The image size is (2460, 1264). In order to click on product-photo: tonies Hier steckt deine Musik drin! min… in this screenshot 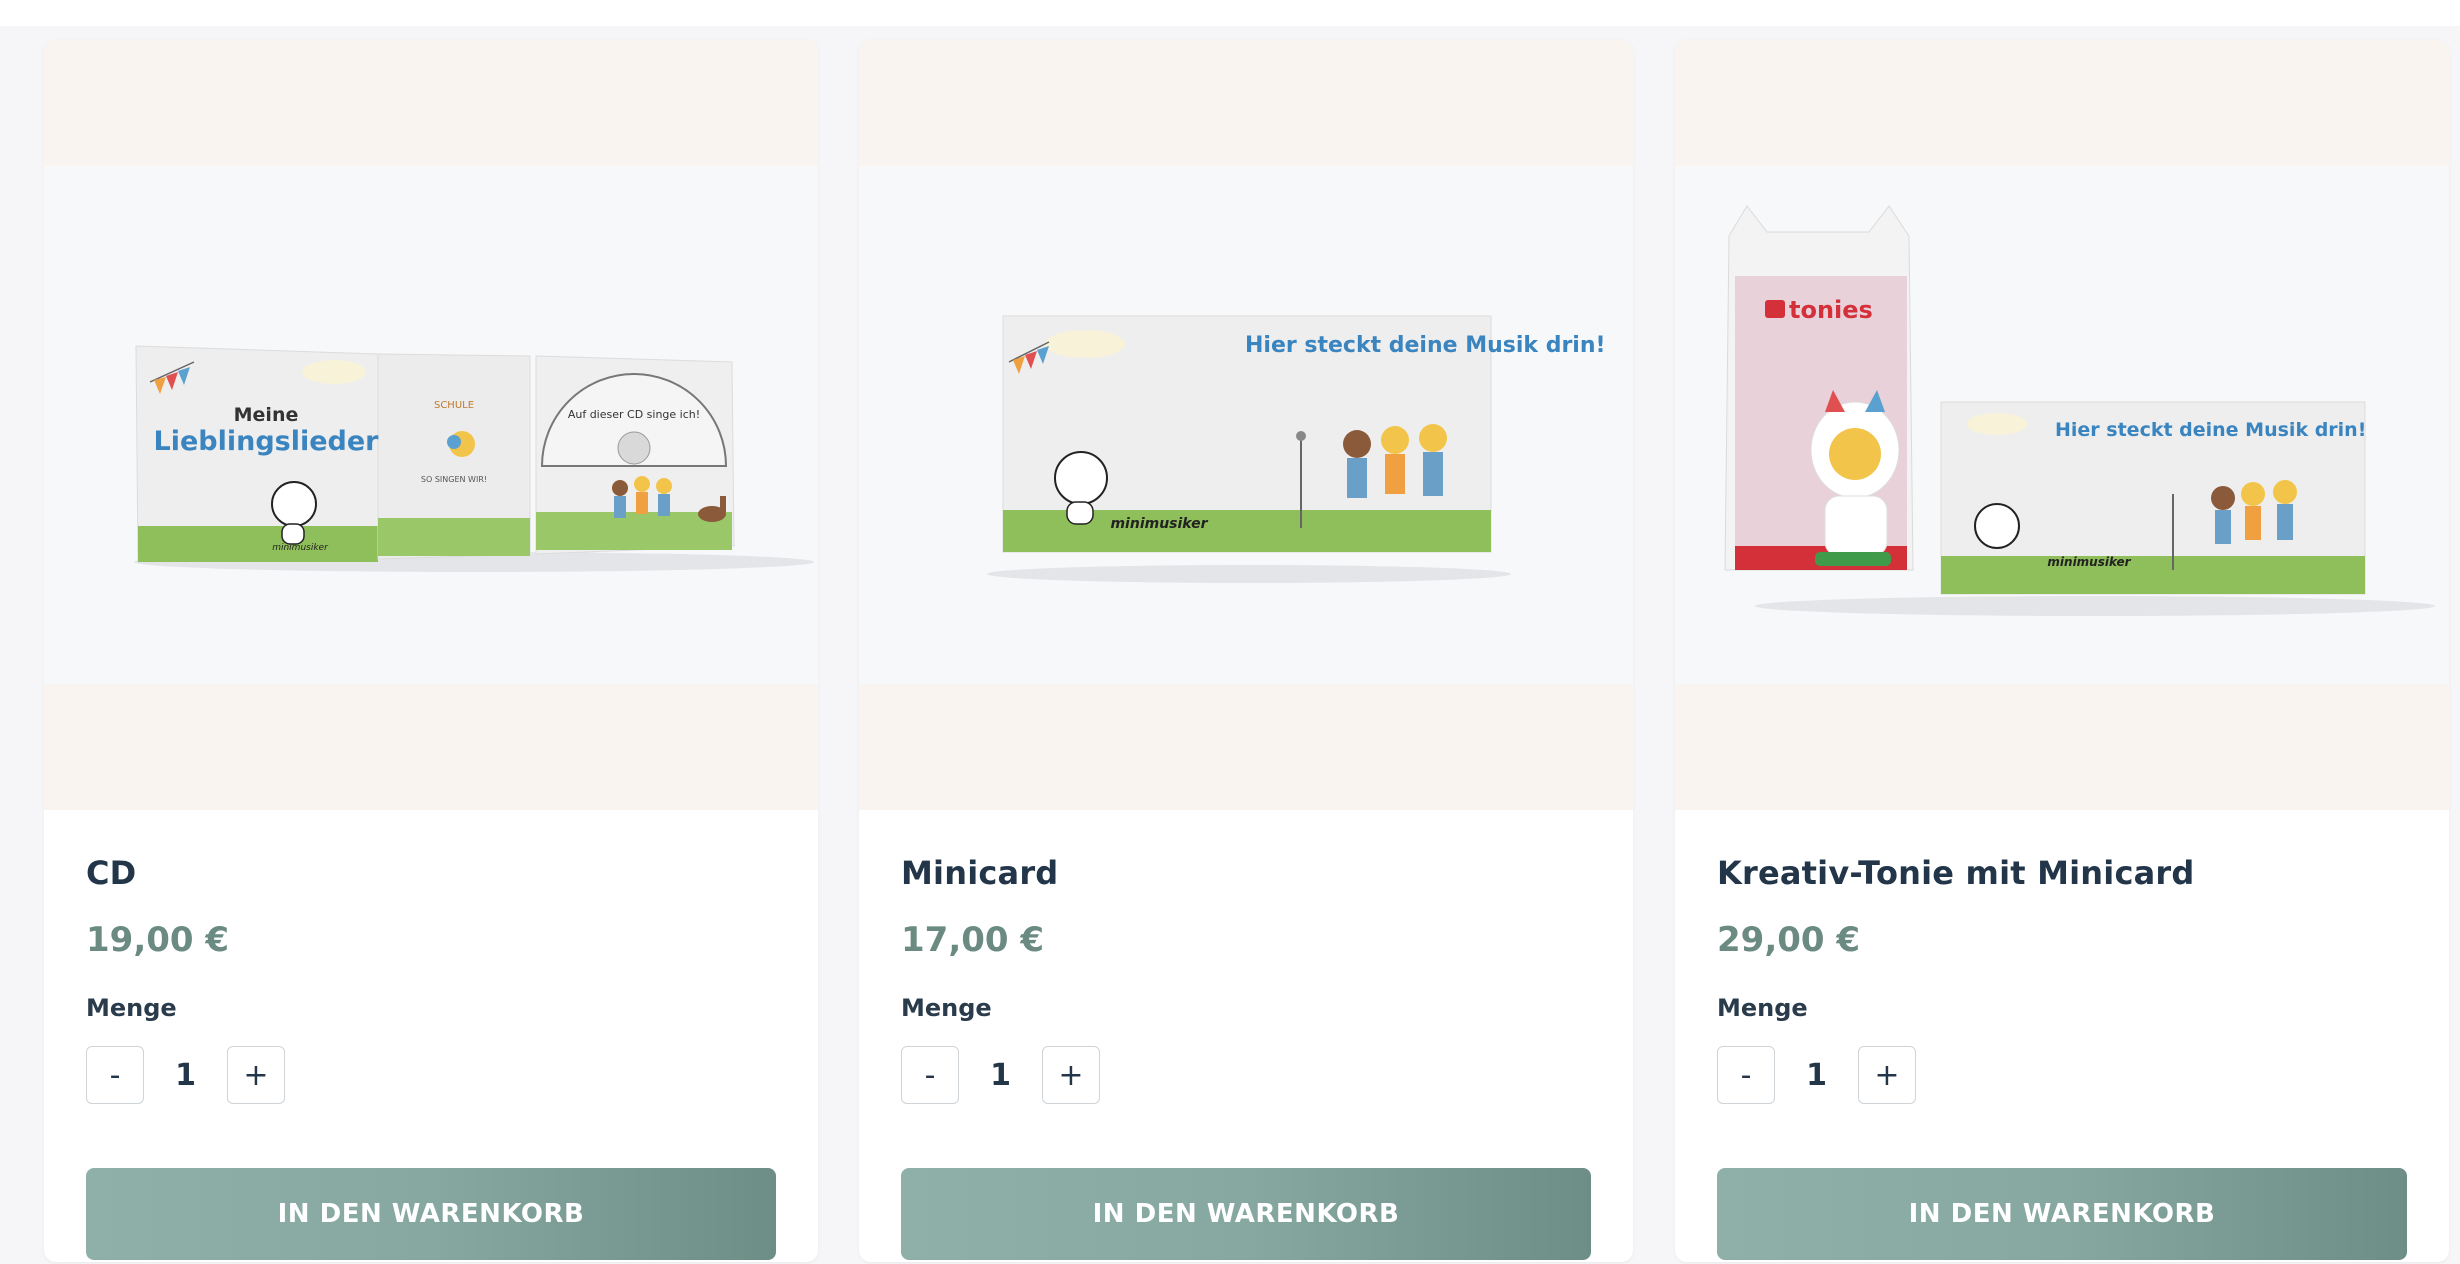, I will do `click(2062, 425)`.